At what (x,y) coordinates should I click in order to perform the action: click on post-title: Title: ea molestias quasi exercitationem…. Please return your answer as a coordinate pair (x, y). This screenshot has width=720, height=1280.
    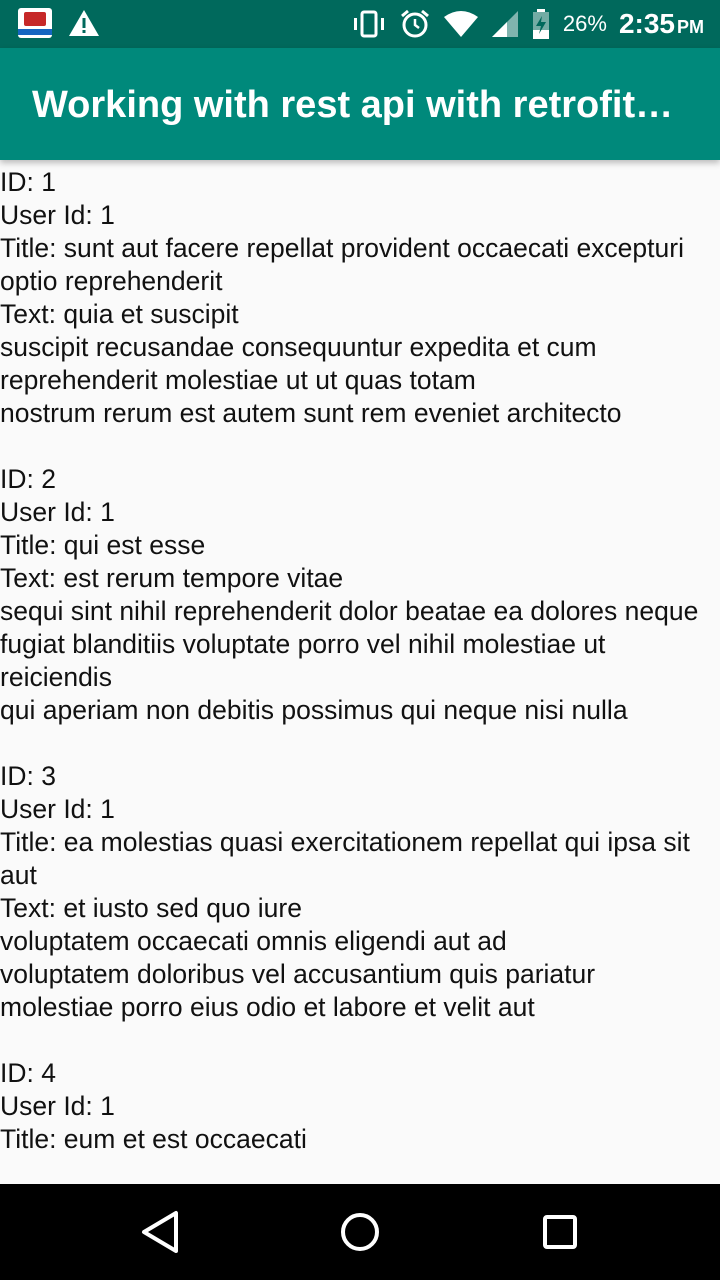
    Looking at the image, I should click on (345, 858).